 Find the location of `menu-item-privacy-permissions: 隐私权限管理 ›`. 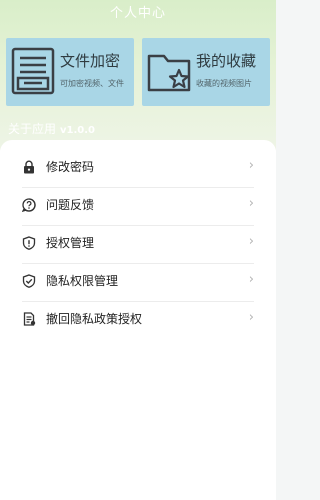

menu-item-privacy-permissions: 隐私权限管理 › is located at coordinates (138, 282).